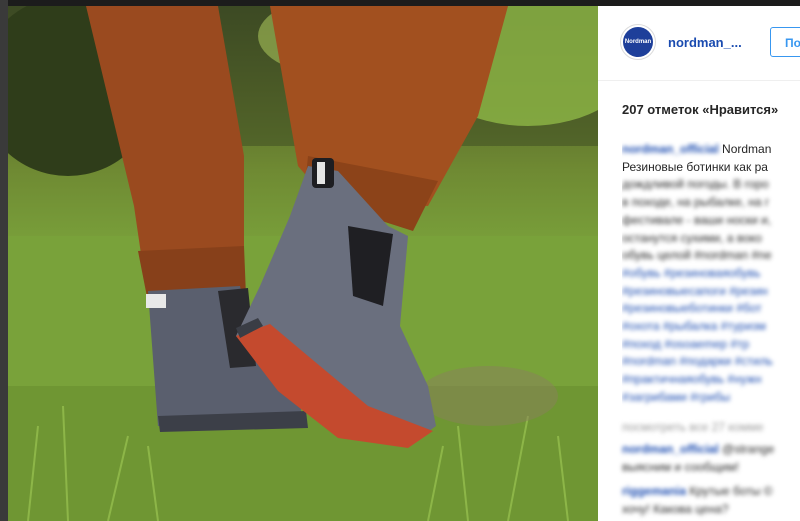  I want to click on caption-line: в походе, на рыбалке, на г, so click(696, 202).